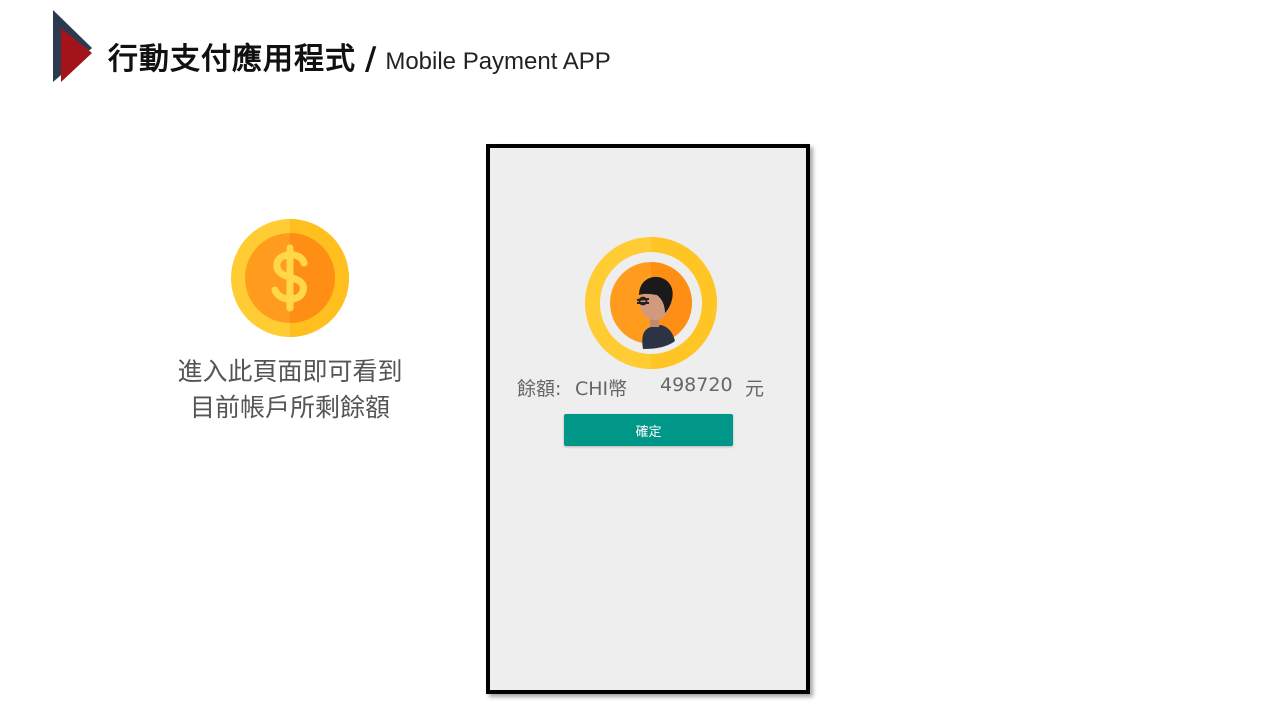 This screenshot has width=1280, height=720. Describe the element at coordinates (651, 303) in the screenshot. I see `user-avatar-icon` at that location.